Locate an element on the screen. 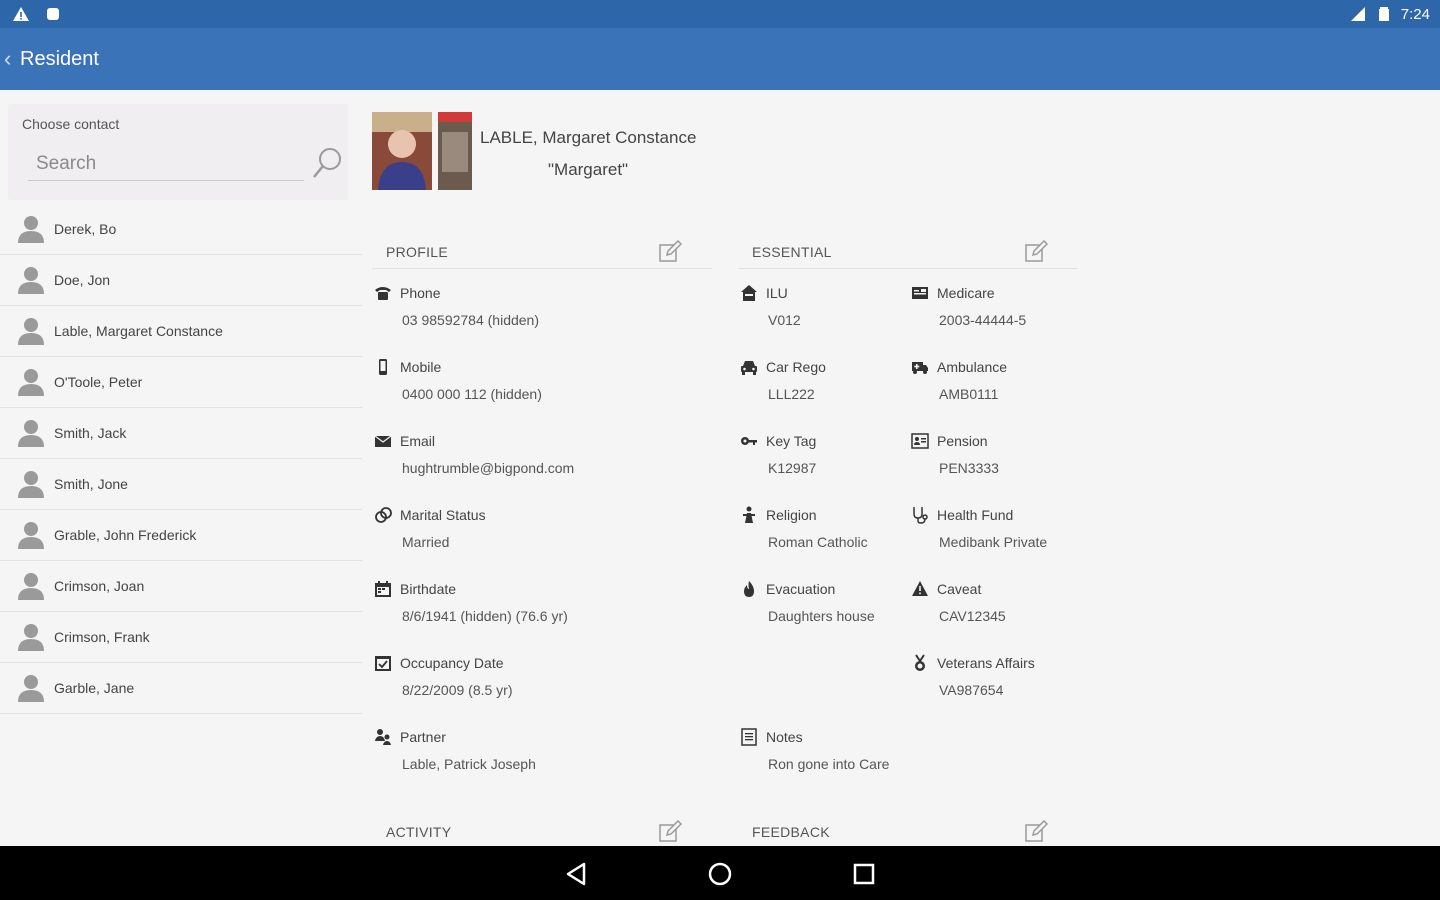 This screenshot has width=1440, height=900. field-label: Birthdate is located at coordinates (428, 589).